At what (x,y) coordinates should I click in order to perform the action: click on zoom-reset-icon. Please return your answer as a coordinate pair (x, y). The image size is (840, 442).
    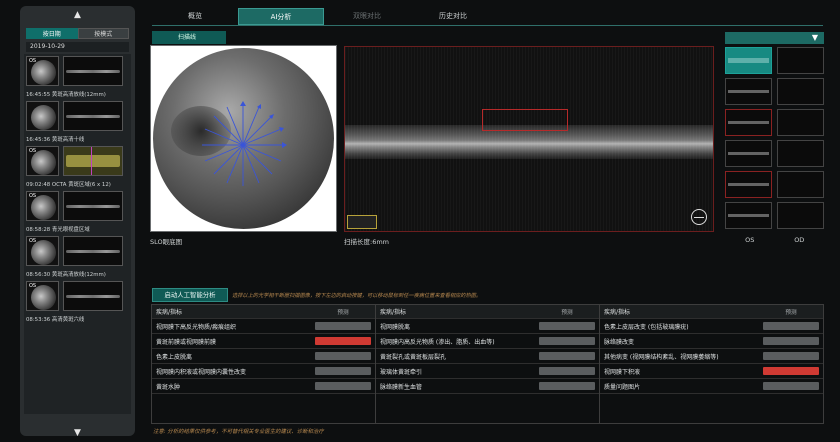
    Looking at the image, I should click on (699, 217).